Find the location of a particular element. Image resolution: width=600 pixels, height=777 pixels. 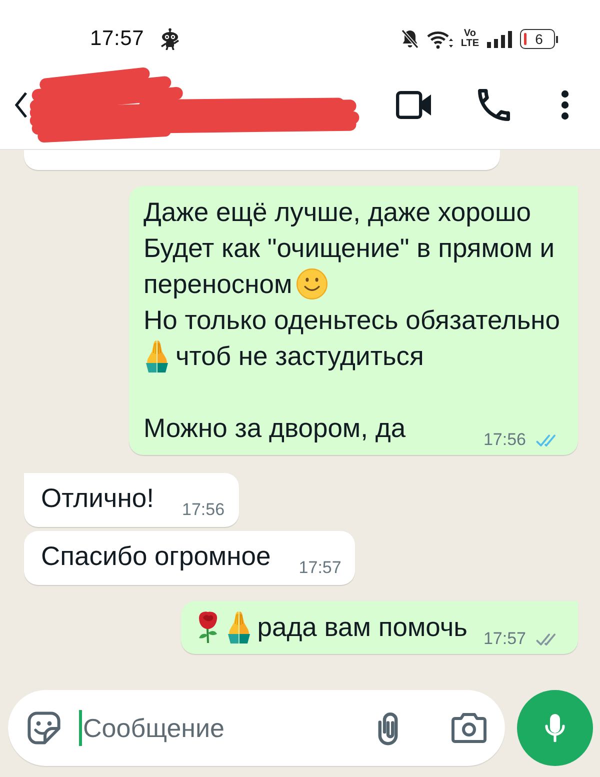

more-options-icon is located at coordinates (565, 105).